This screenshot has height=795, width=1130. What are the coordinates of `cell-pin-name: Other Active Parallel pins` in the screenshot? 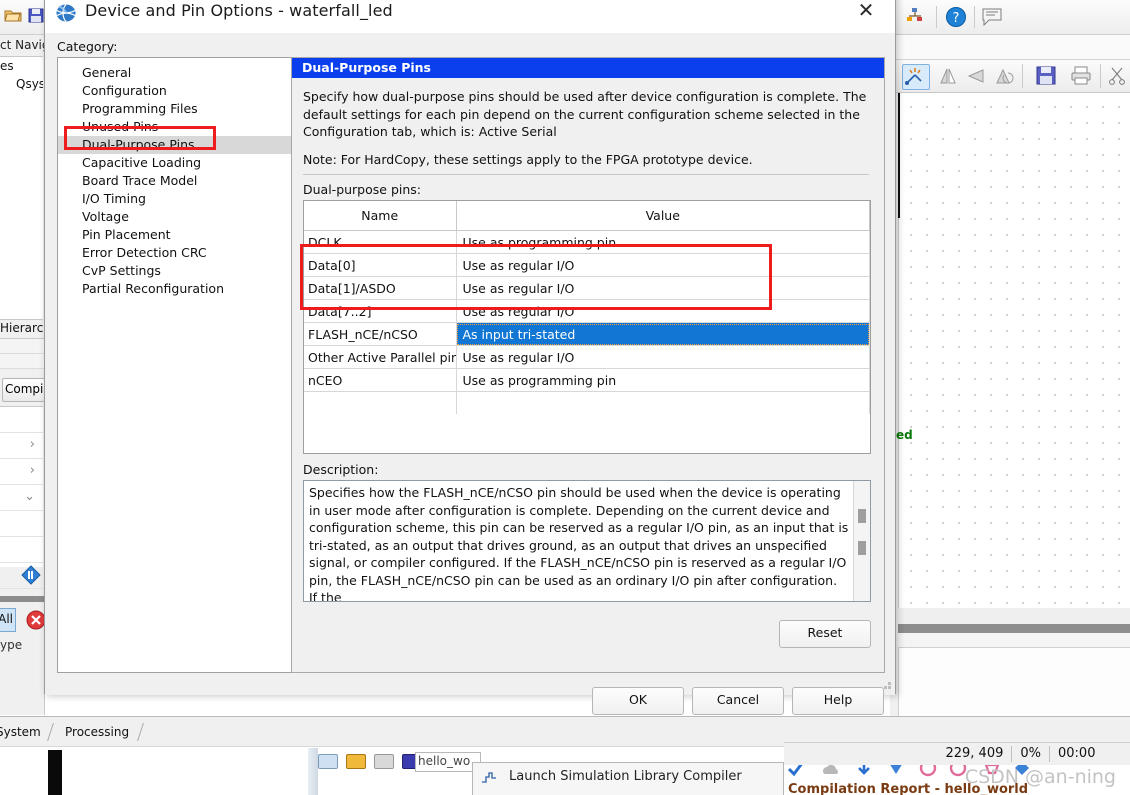 It's located at (380, 357).